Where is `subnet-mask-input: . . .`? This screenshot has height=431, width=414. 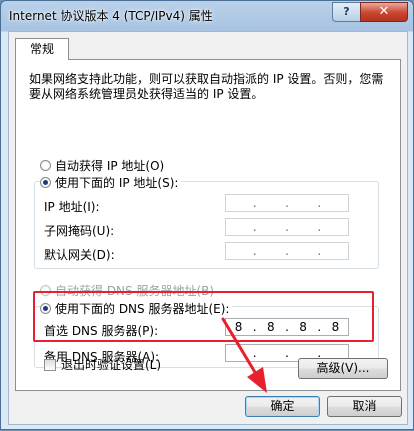 subnet-mask-input: . . . is located at coordinates (287, 227).